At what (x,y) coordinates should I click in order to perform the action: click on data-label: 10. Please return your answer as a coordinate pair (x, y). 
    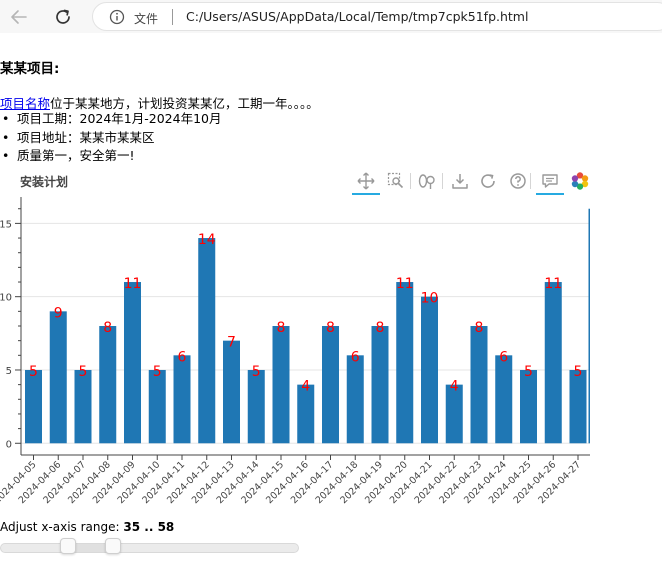
    Looking at the image, I should click on (430, 299).